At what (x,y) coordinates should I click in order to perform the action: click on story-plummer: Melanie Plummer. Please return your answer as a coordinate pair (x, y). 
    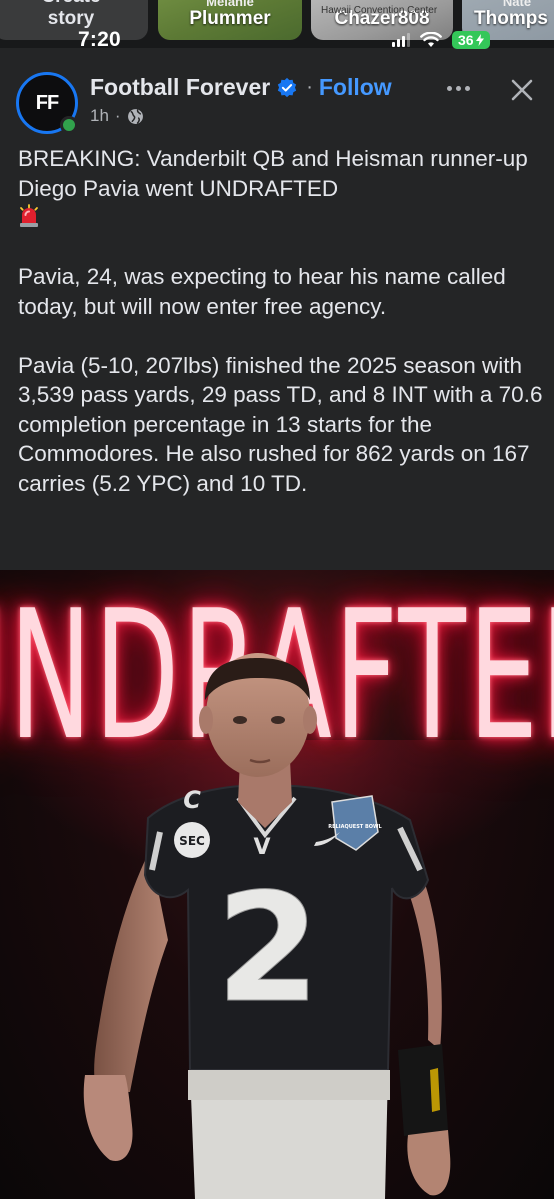
    Looking at the image, I should click on (230, 20).